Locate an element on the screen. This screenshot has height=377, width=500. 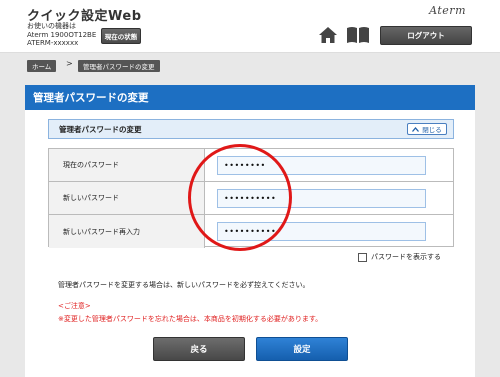
back-button: 戻る is located at coordinates (199, 349).